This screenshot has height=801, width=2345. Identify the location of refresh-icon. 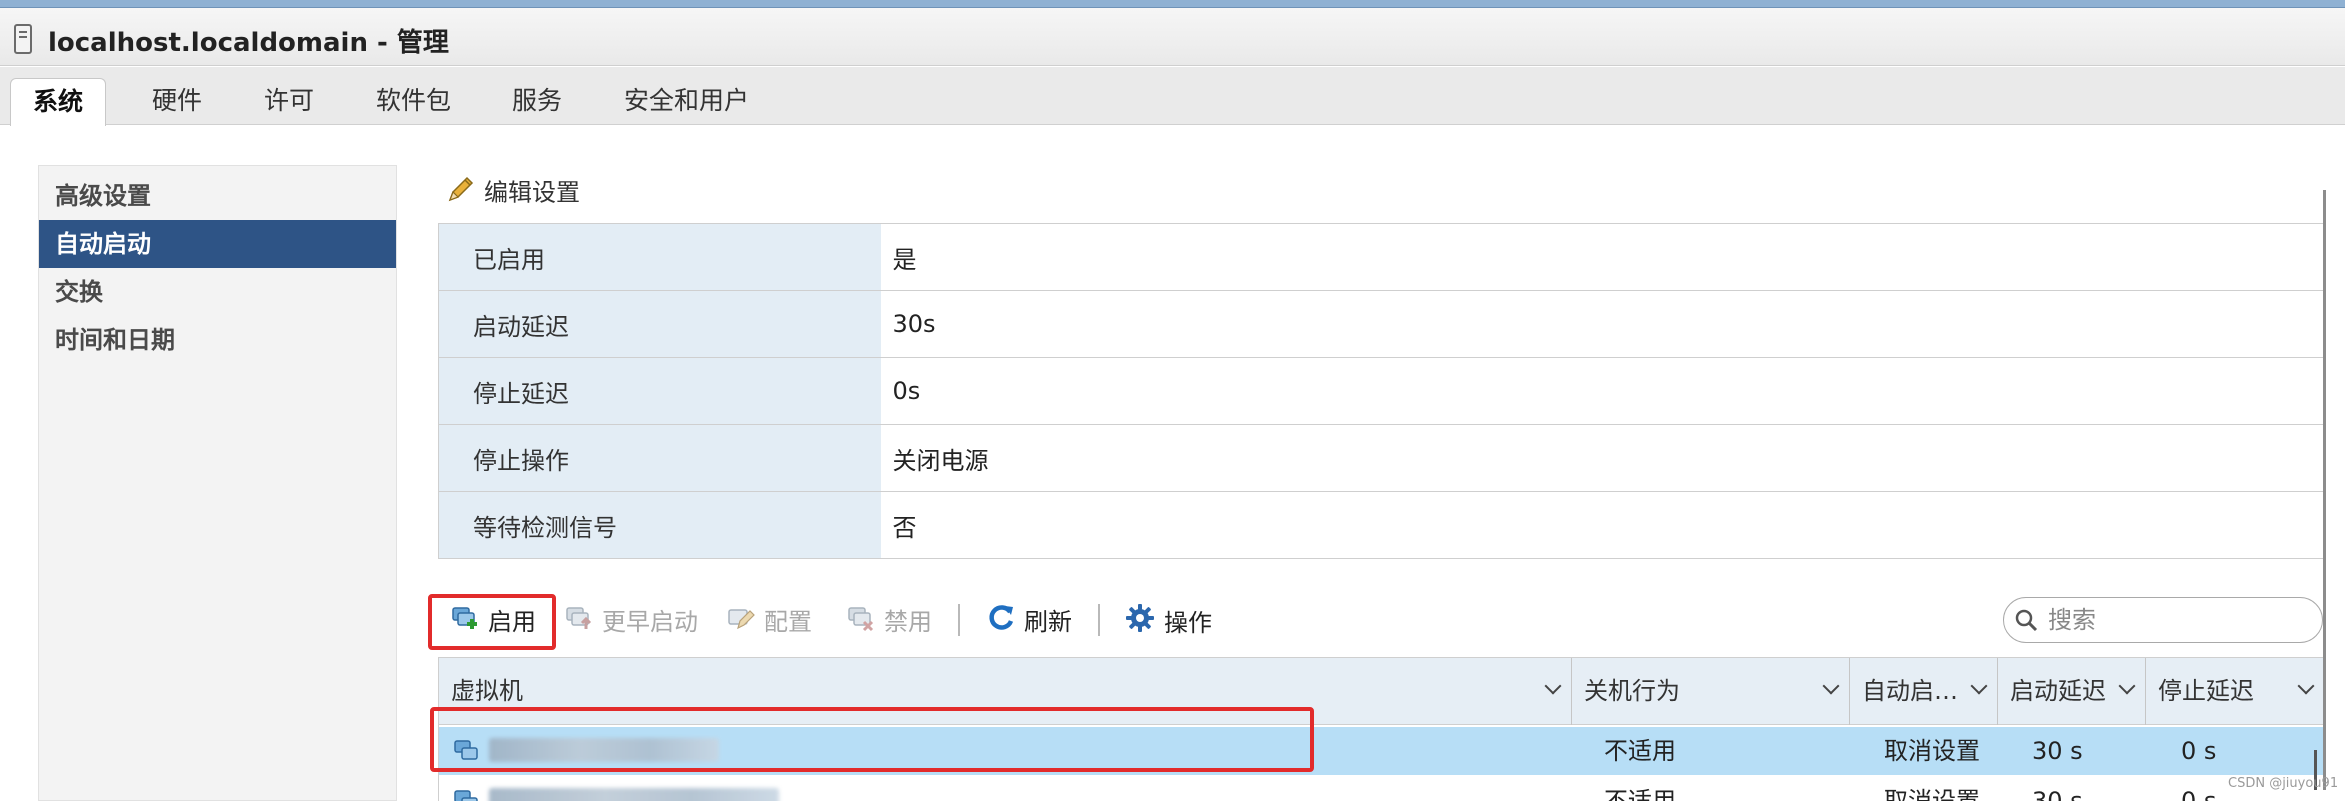
(1001, 623).